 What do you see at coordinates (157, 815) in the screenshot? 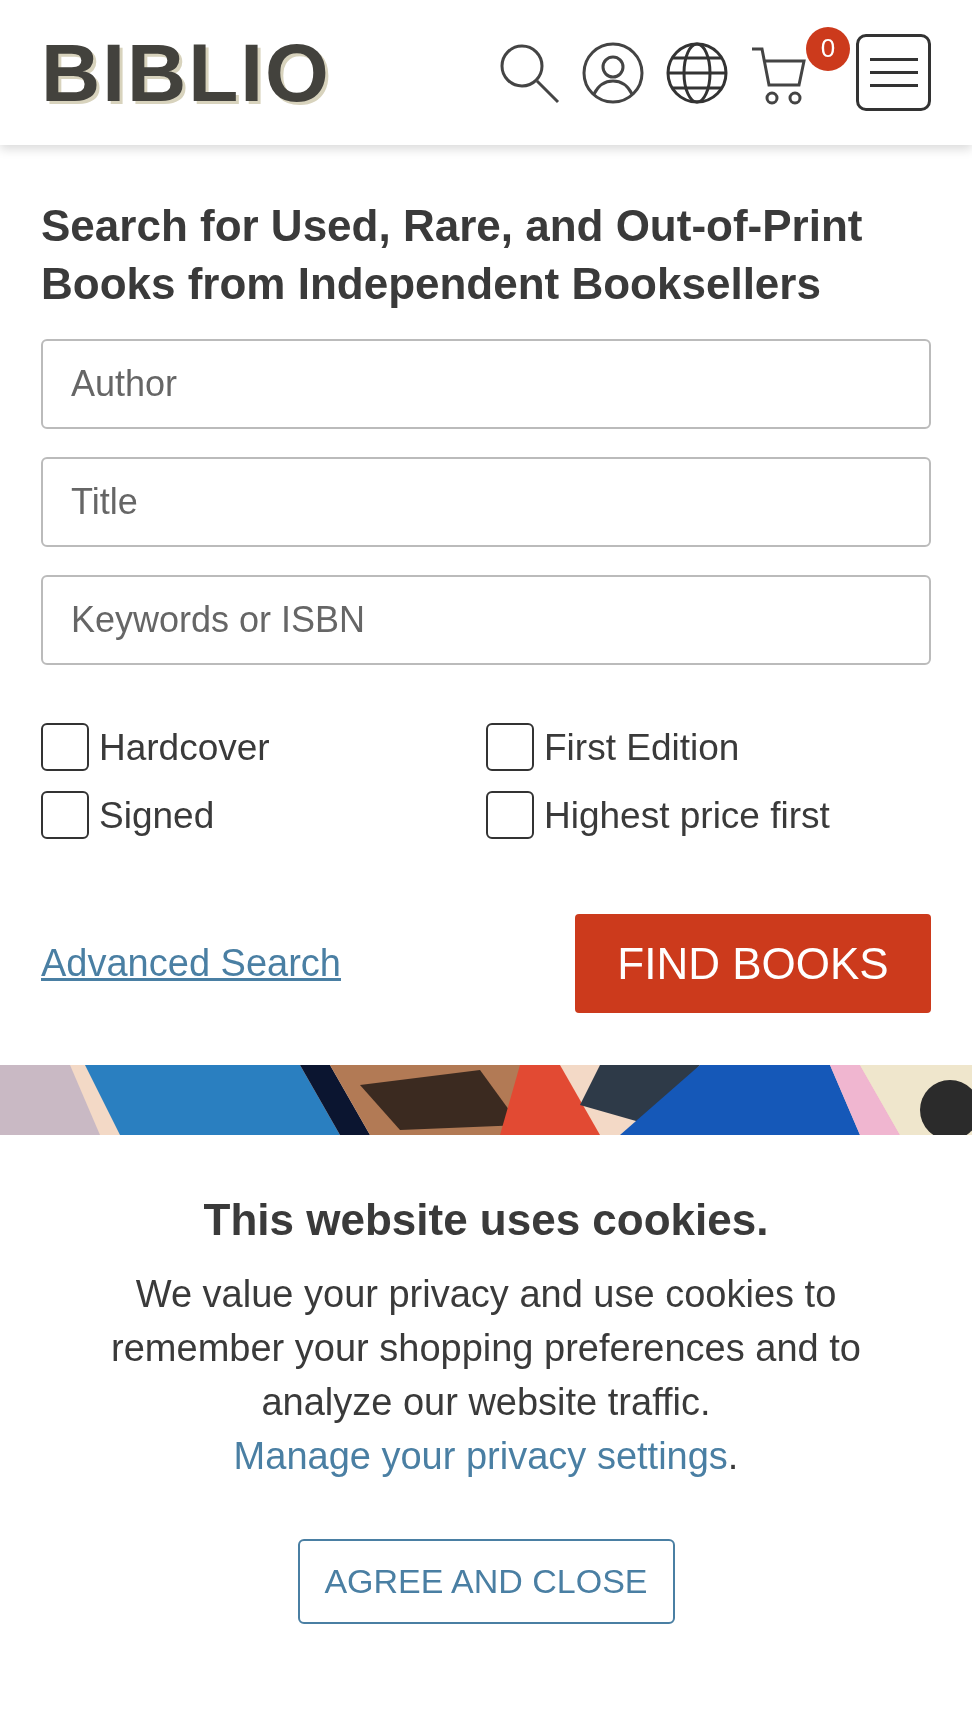
I see `checkbox-label: Signed` at bounding box center [157, 815].